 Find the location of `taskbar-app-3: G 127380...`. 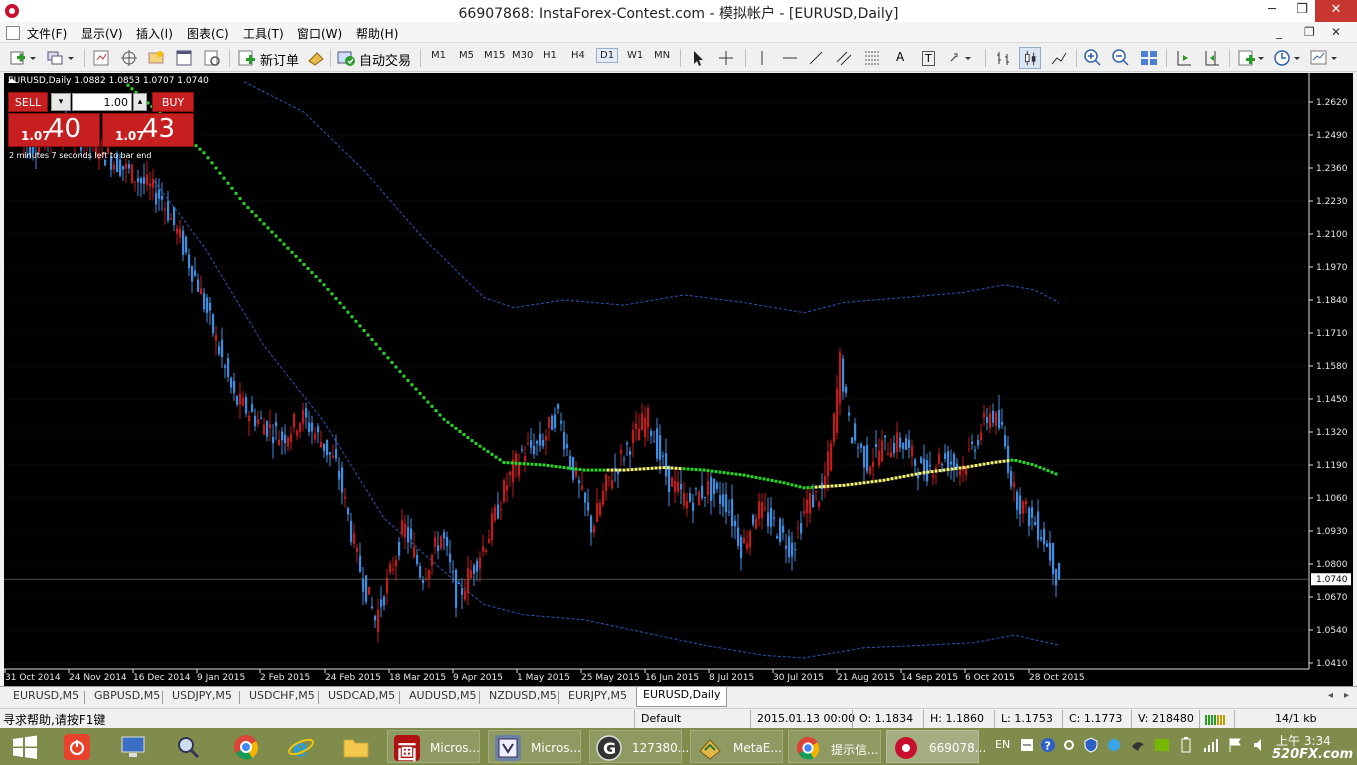

taskbar-app-3: G 127380... is located at coordinates (639, 746).